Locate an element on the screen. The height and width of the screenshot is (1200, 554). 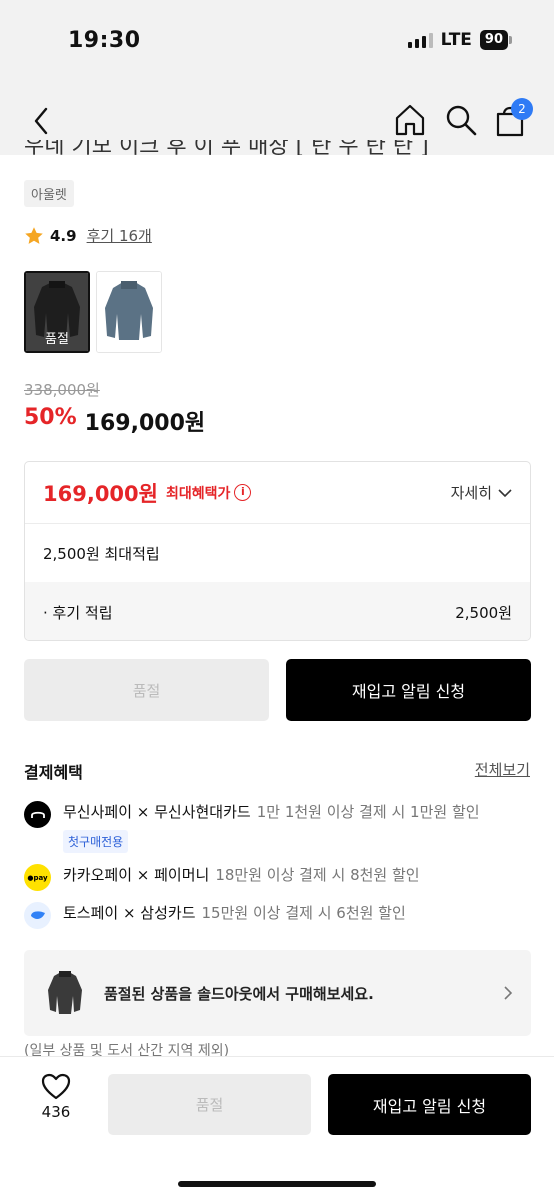
home-indicator is located at coordinates (277, 1184).